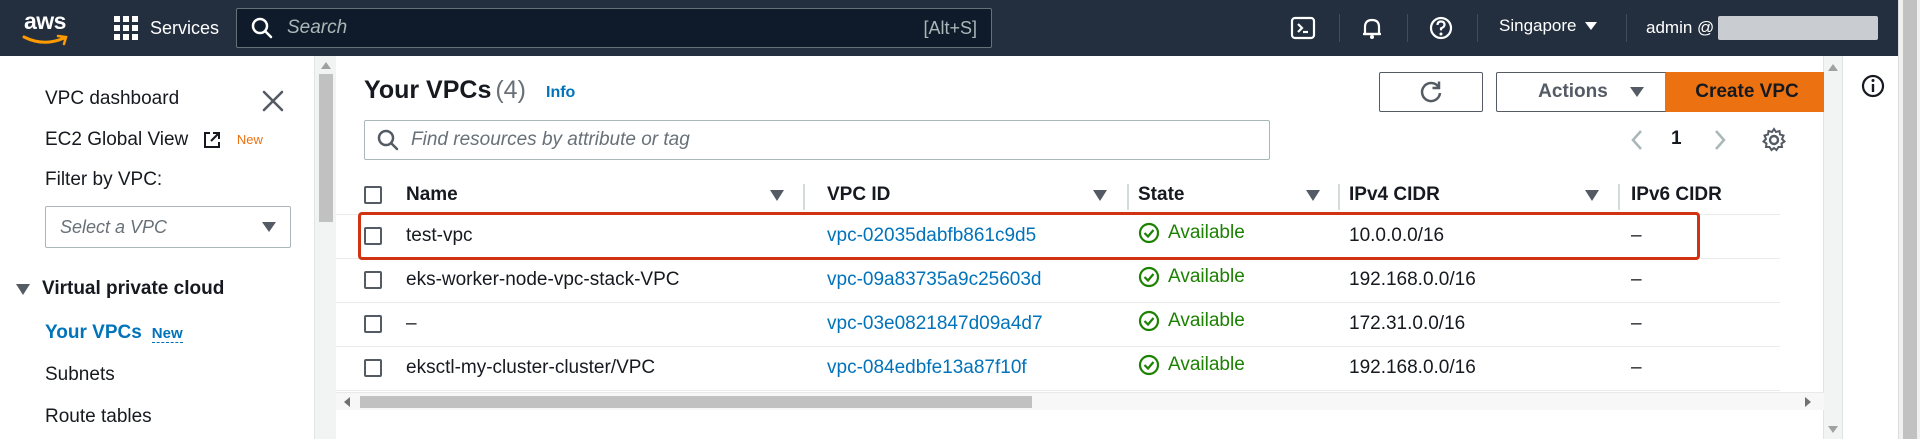 The width and height of the screenshot is (1920, 439). Describe the element at coordinates (934, 279) in the screenshot. I see `vpc-id-link: vpc-09a83735a9c25603d` at that location.